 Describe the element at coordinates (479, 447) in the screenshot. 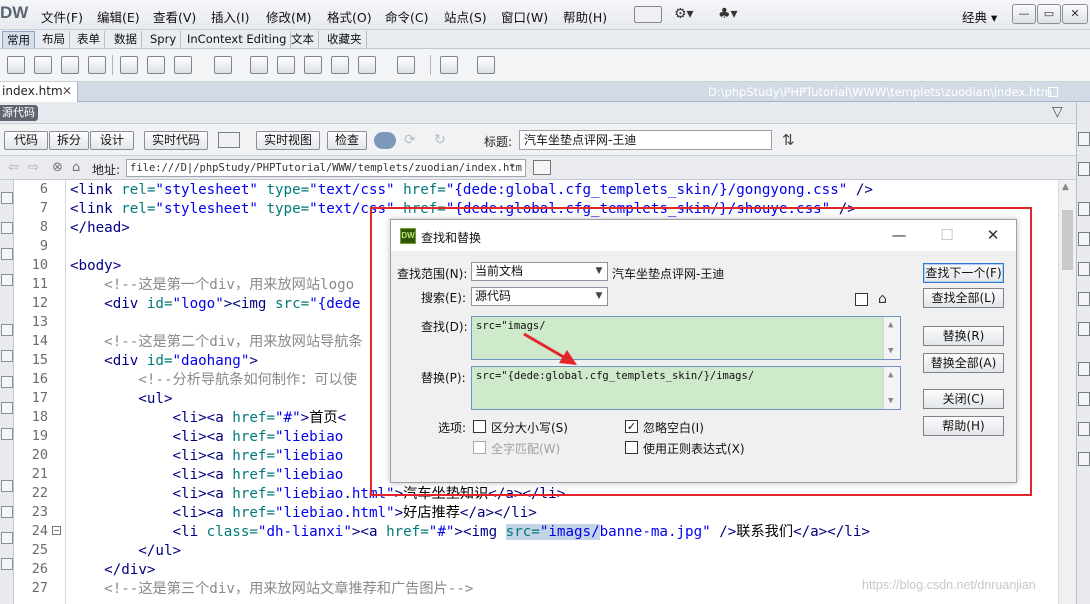

I see `whole-word-checkbox` at that location.